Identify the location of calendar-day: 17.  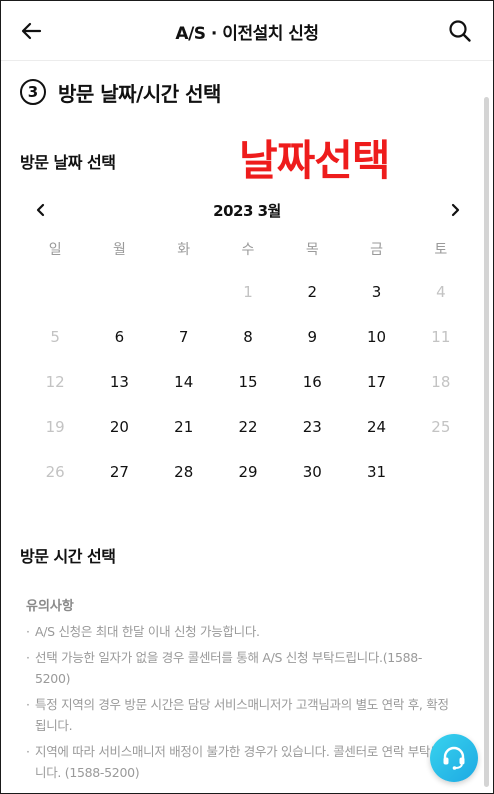
(376, 381).